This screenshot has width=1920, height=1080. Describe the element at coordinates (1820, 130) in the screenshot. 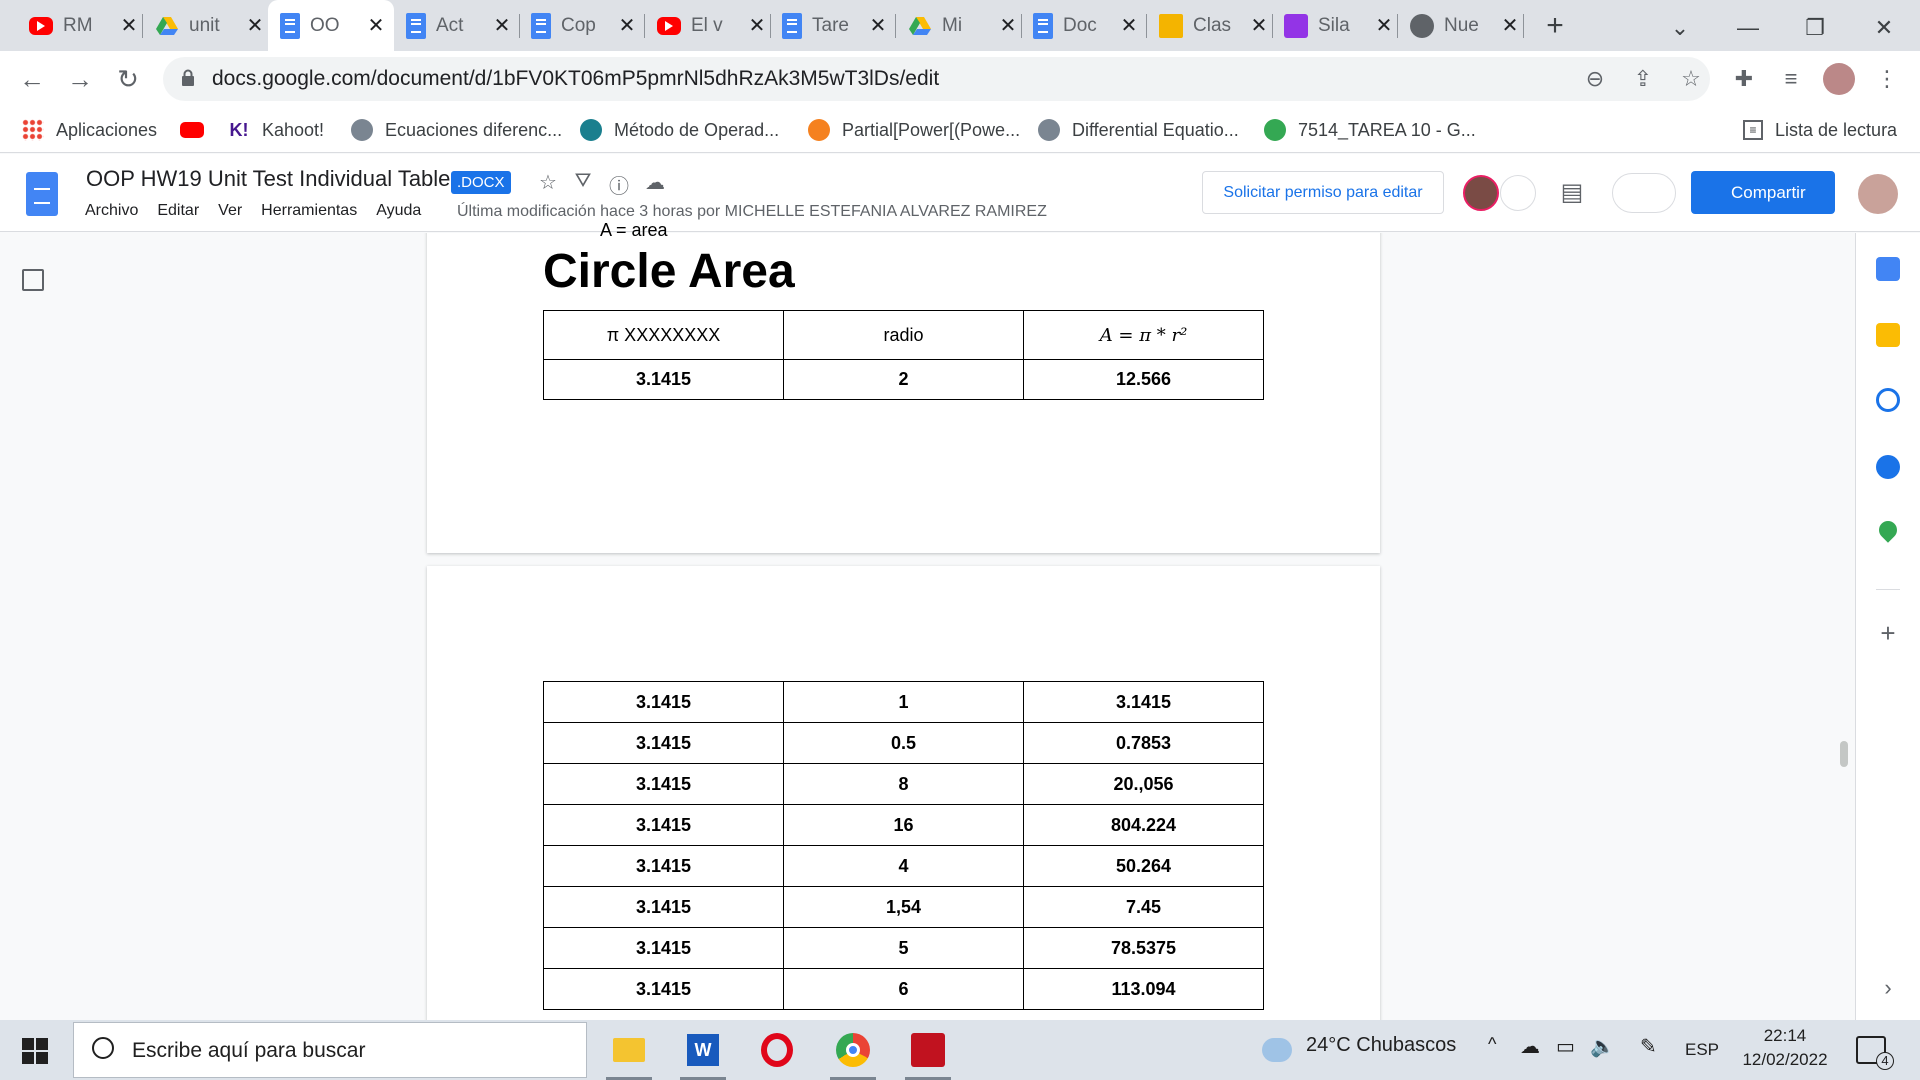

I see `reading-list: ≡ Lista de lectura` at that location.